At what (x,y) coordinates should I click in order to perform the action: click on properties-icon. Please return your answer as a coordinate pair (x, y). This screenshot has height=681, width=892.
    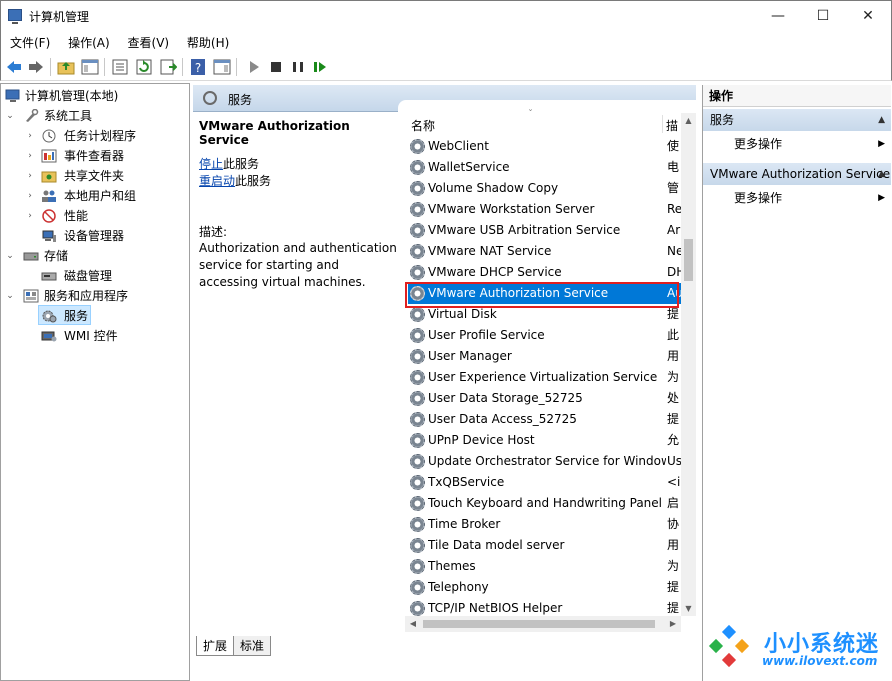
    Looking at the image, I should click on (120, 67).